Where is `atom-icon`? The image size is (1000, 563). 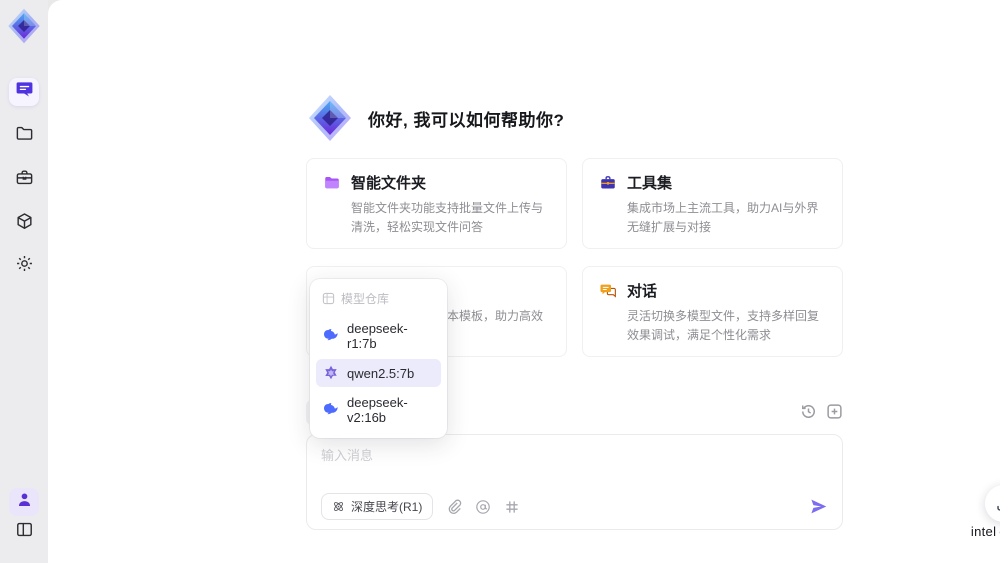
atom-icon is located at coordinates (338, 506).